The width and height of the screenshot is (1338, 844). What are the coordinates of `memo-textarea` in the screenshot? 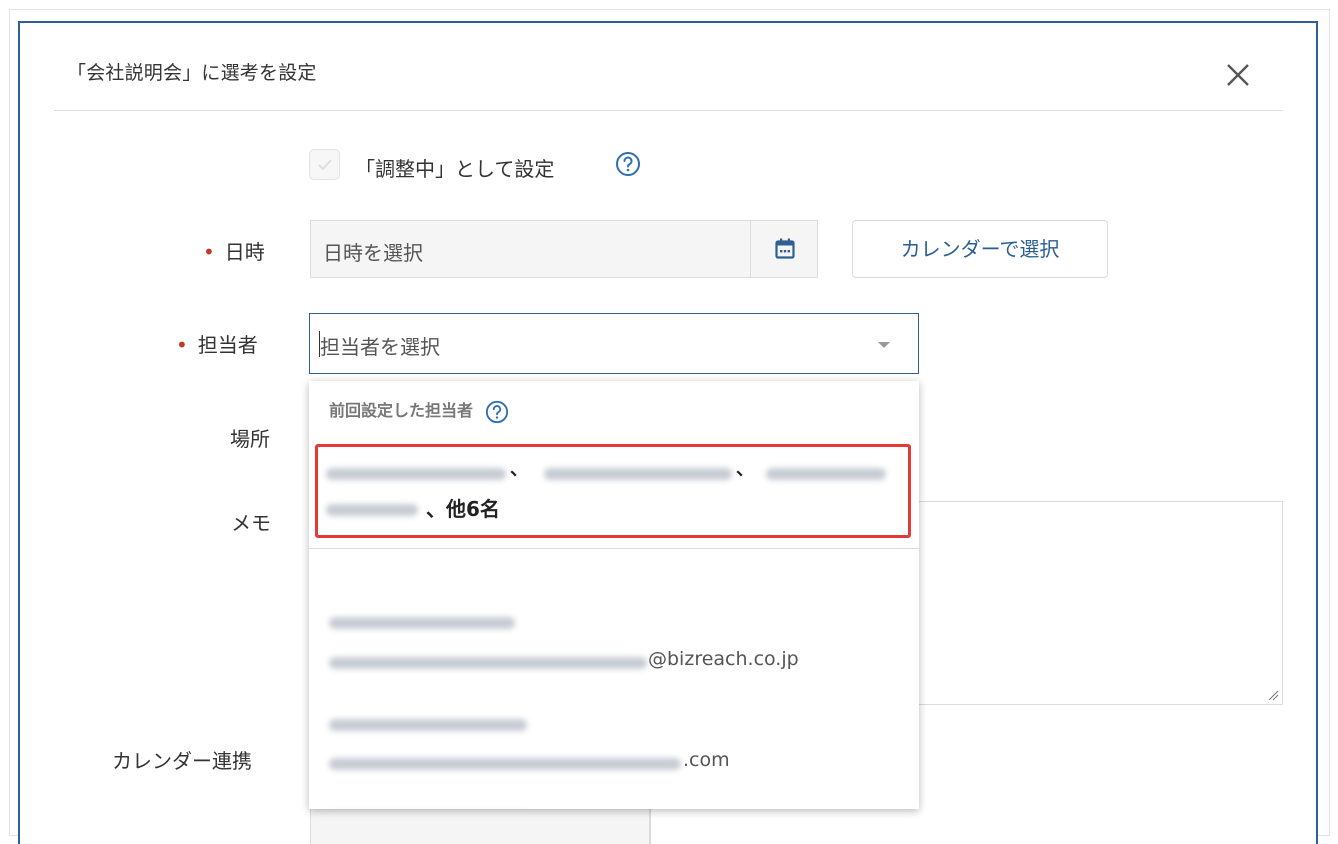 It's located at (1100, 603).